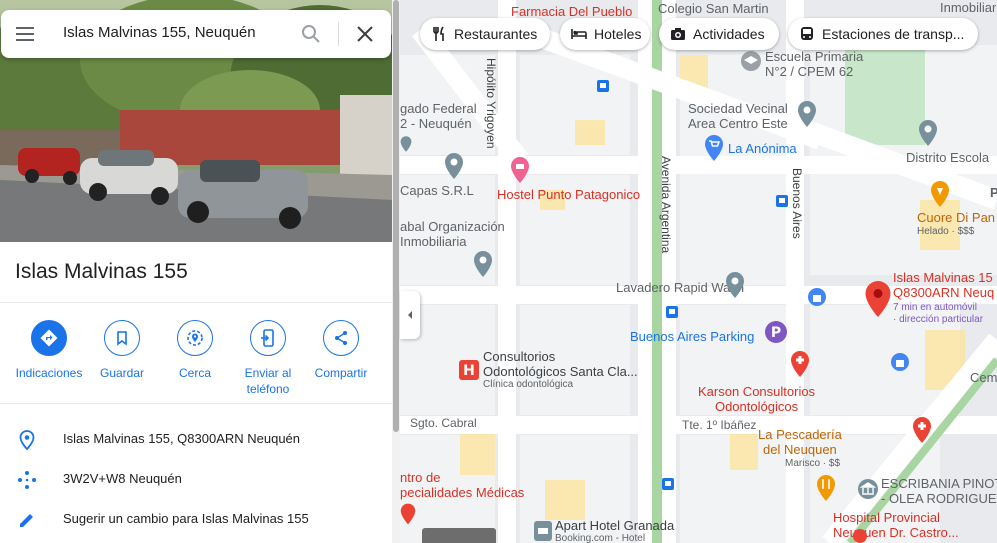 The image size is (997, 543). I want to click on hotel-bed-icon, so click(543, 531).